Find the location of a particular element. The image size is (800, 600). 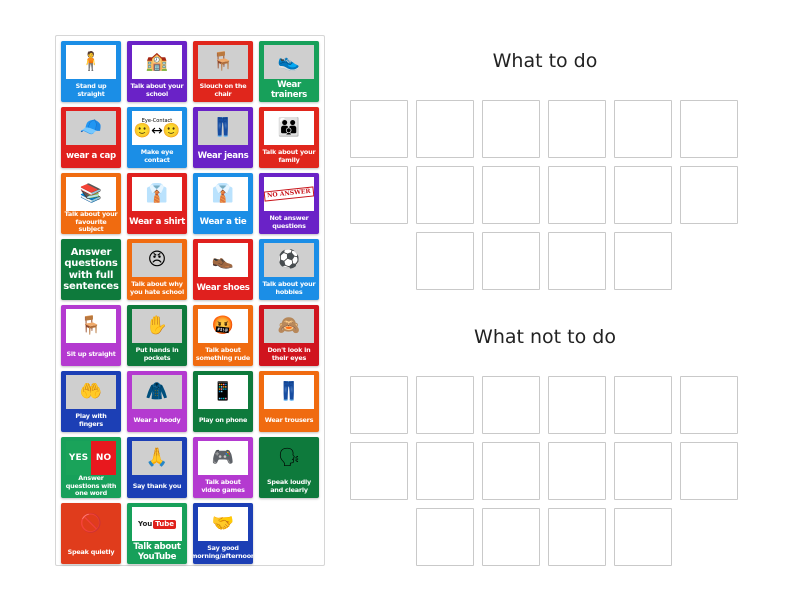

draggable-card: 🤲 Play with fingers is located at coordinates (91, 401).